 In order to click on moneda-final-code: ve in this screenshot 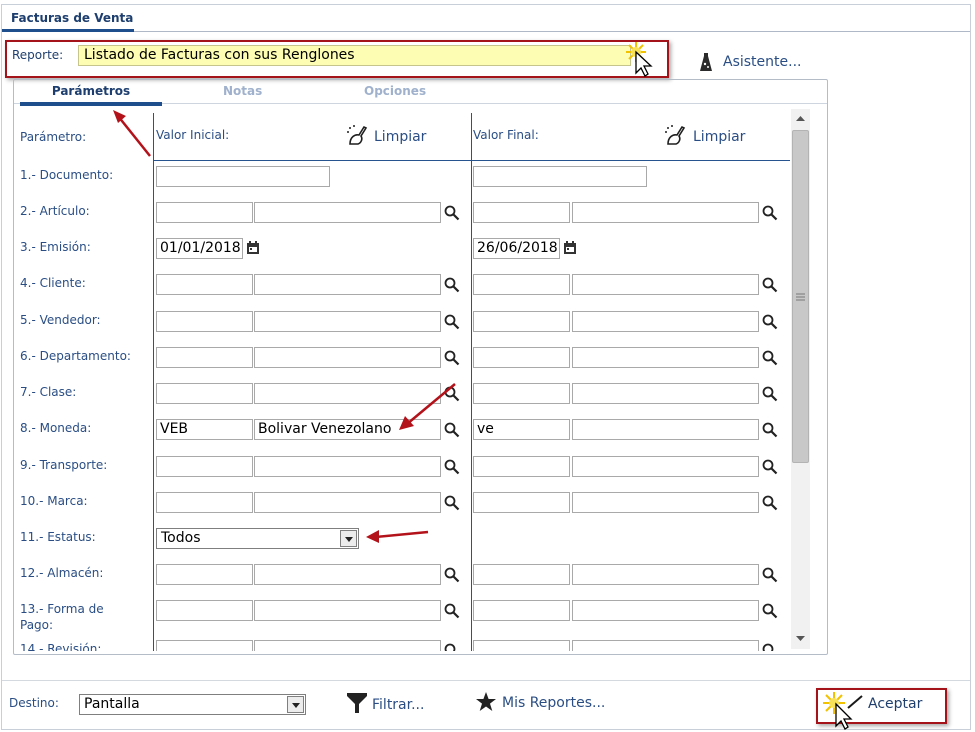, I will do `click(521, 429)`.